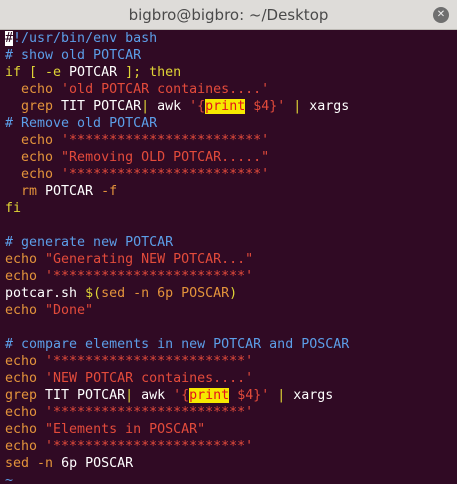  I want to click on code-token: # Remove old POTCAR, so click(81, 123).